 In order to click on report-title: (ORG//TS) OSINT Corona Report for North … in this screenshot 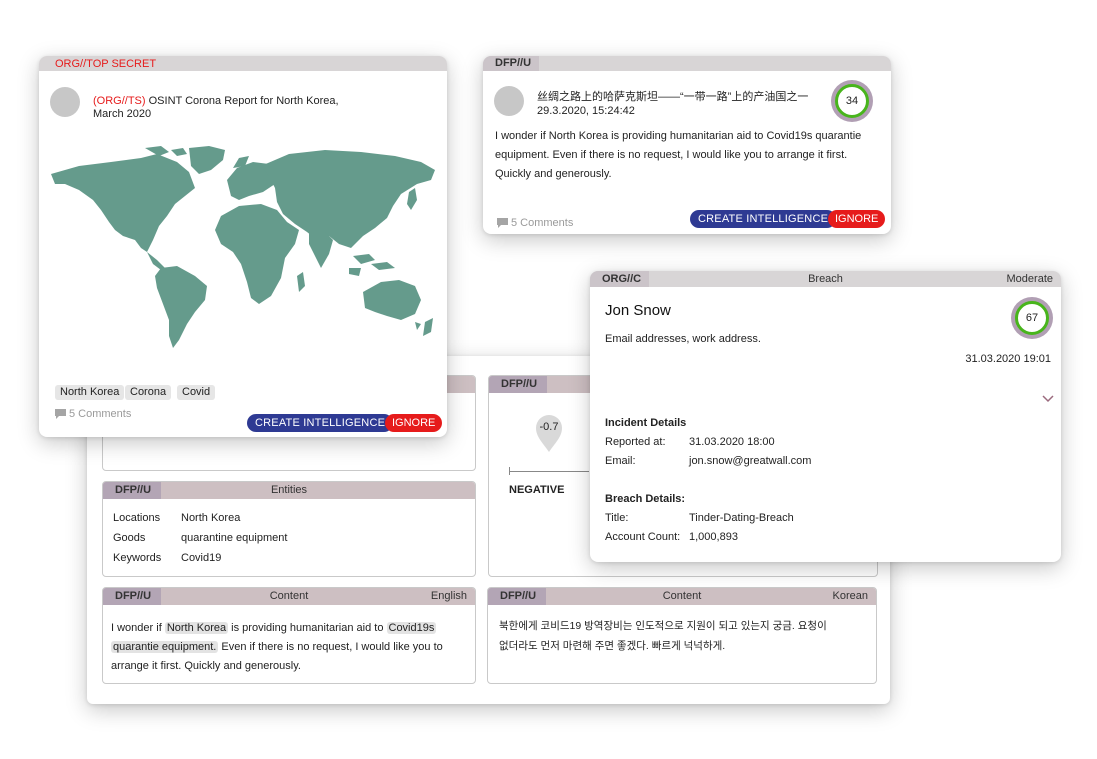, I will do `click(216, 108)`.